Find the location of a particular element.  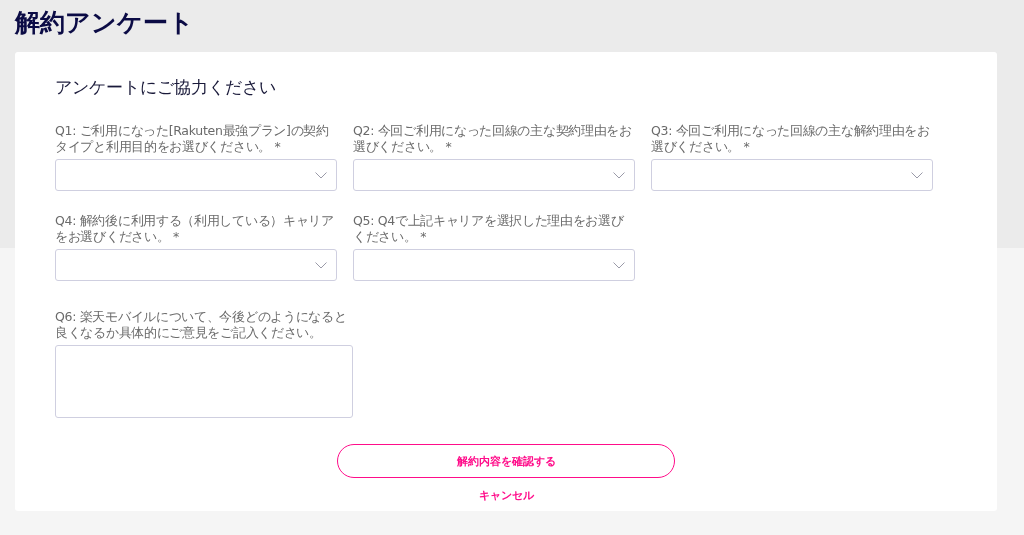

survey-heading: アンケートにご協力ください is located at coordinates (166, 87).